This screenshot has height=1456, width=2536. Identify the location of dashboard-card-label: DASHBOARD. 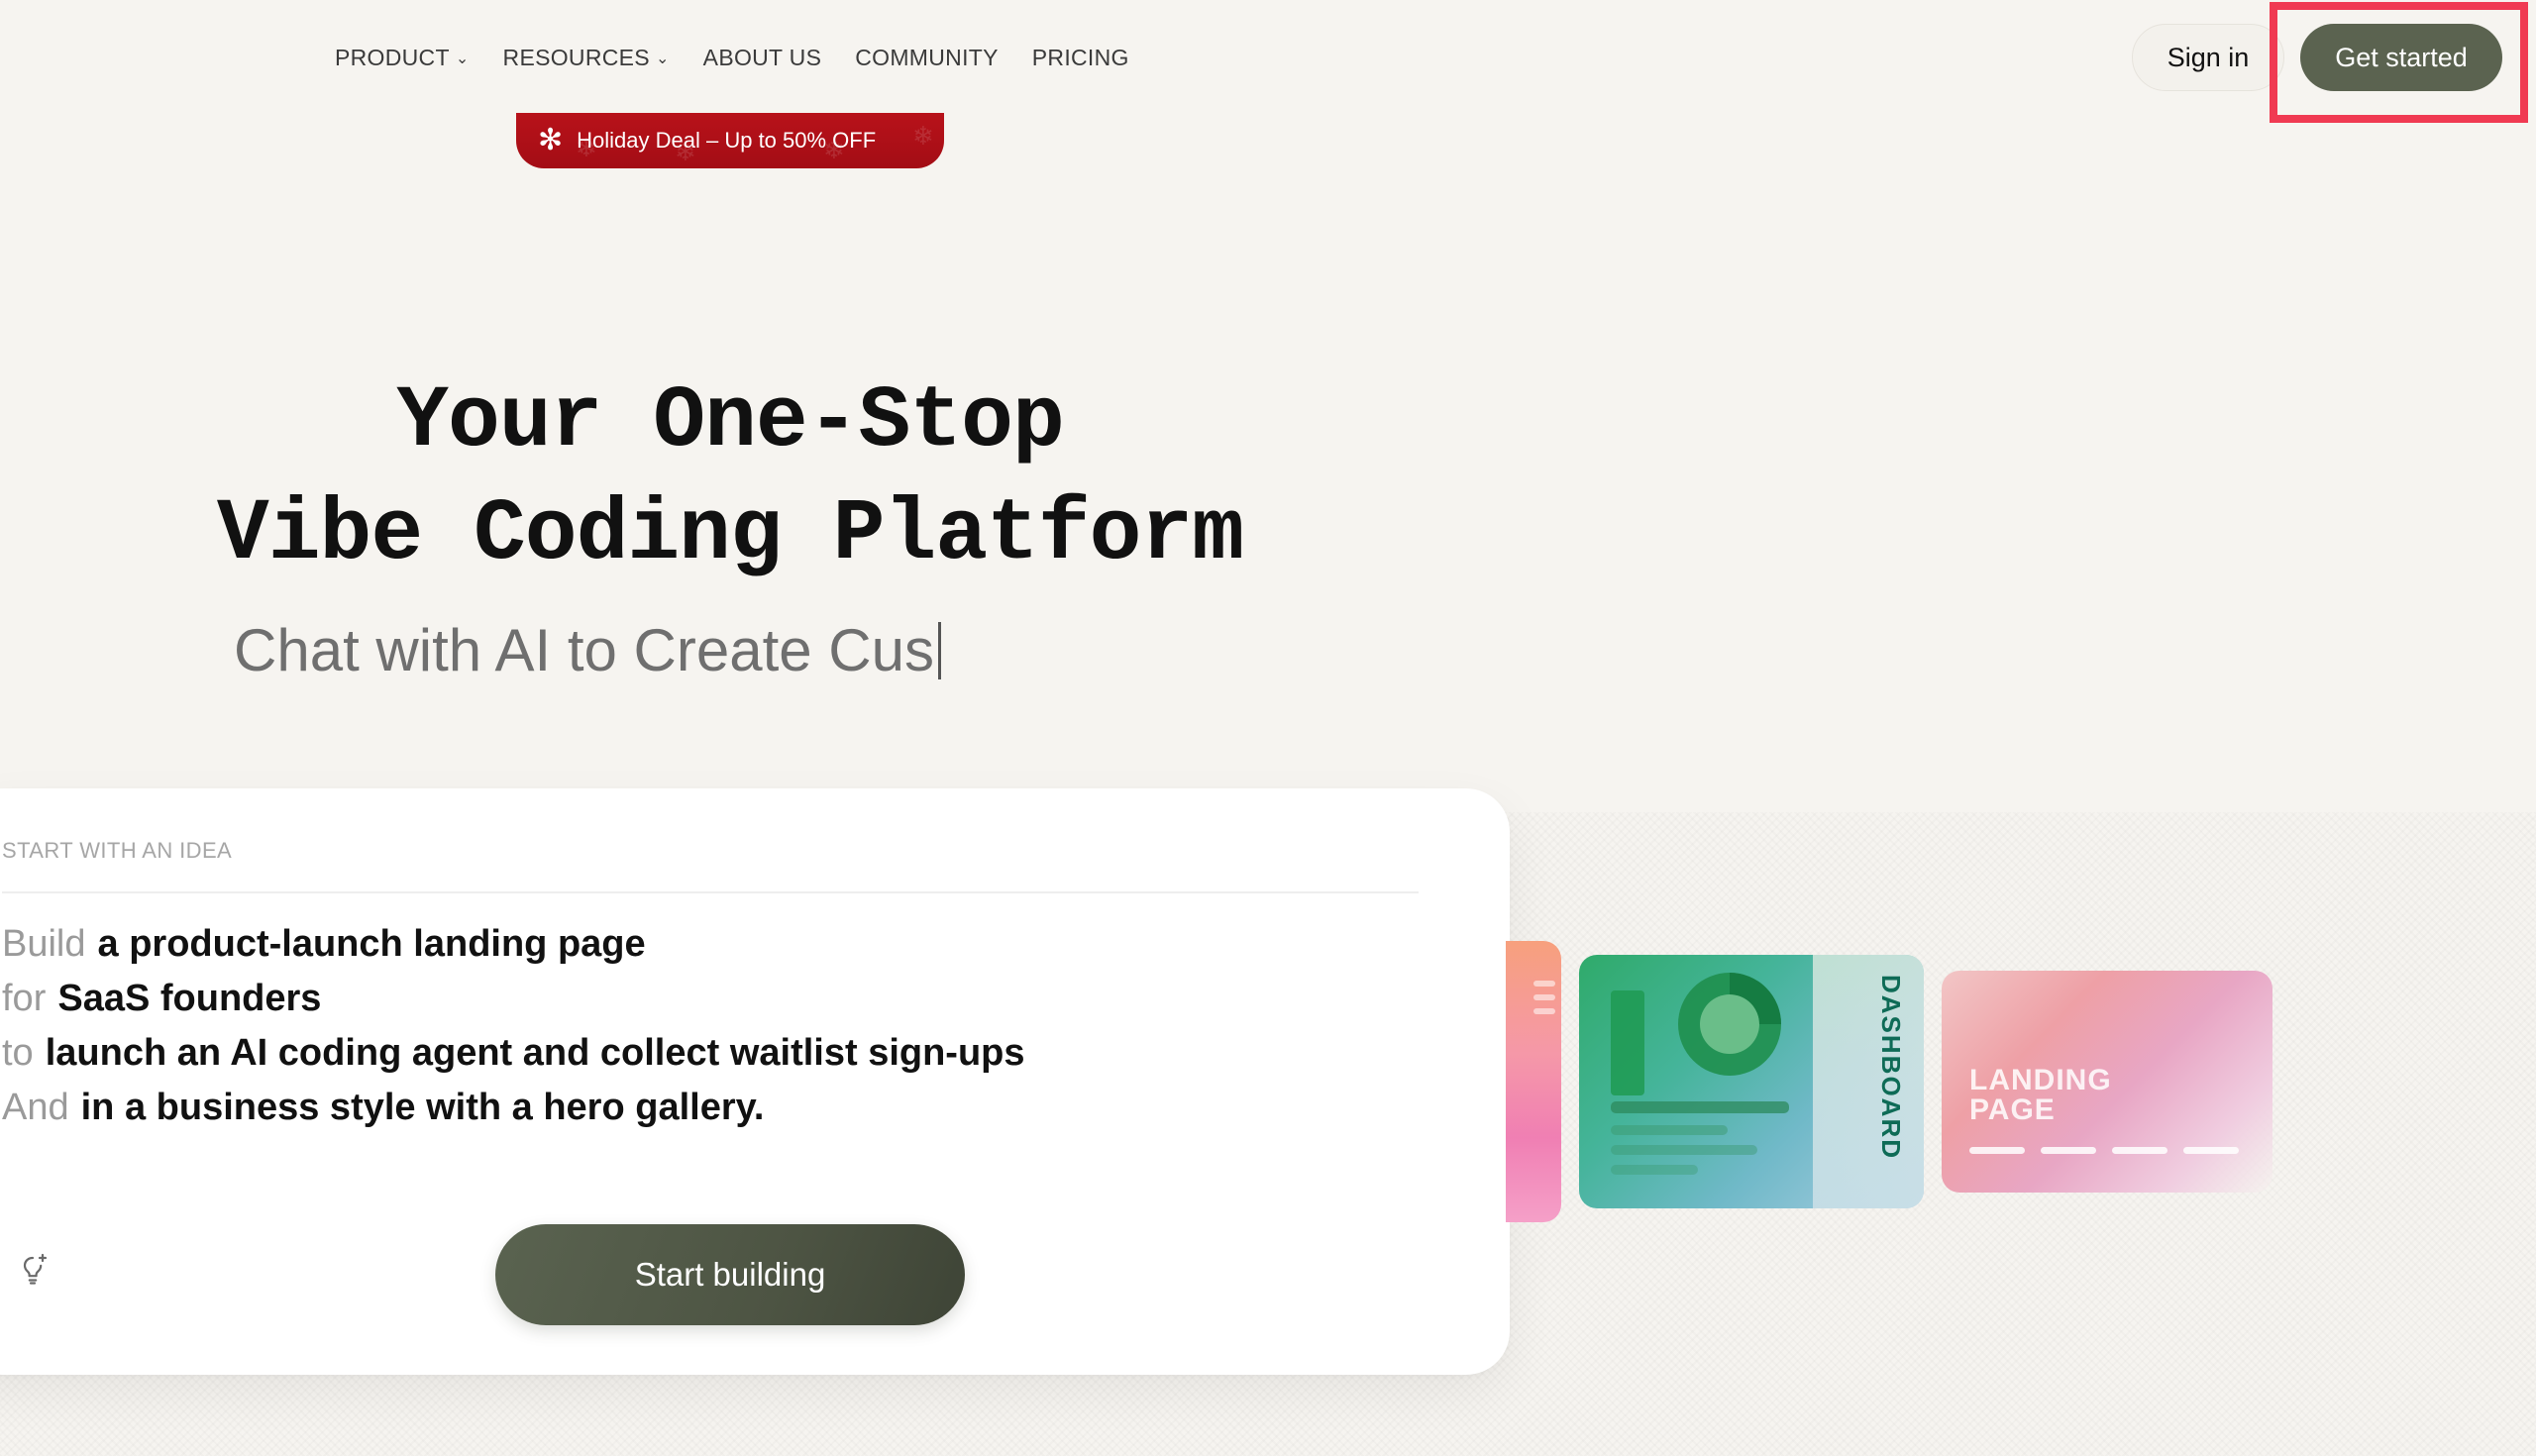
(1891, 1067).